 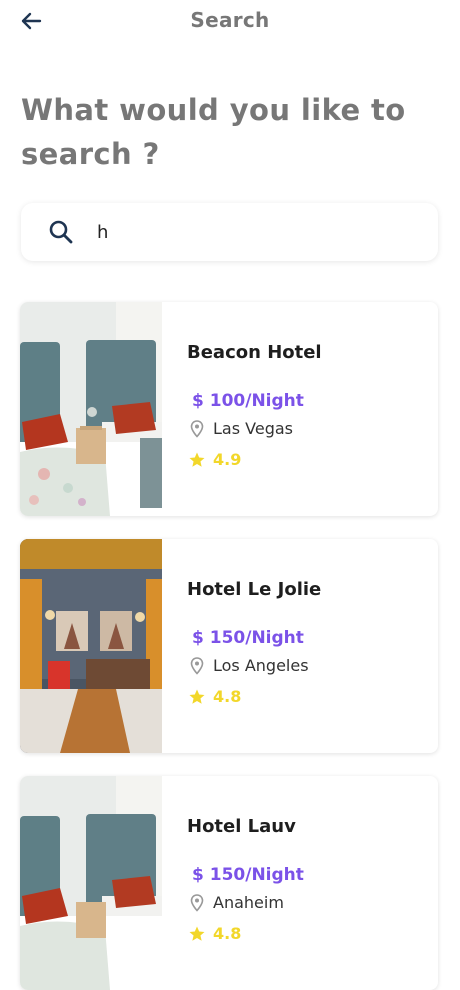 I want to click on hotel-location-label: Los Angeles, so click(x=261, y=665).